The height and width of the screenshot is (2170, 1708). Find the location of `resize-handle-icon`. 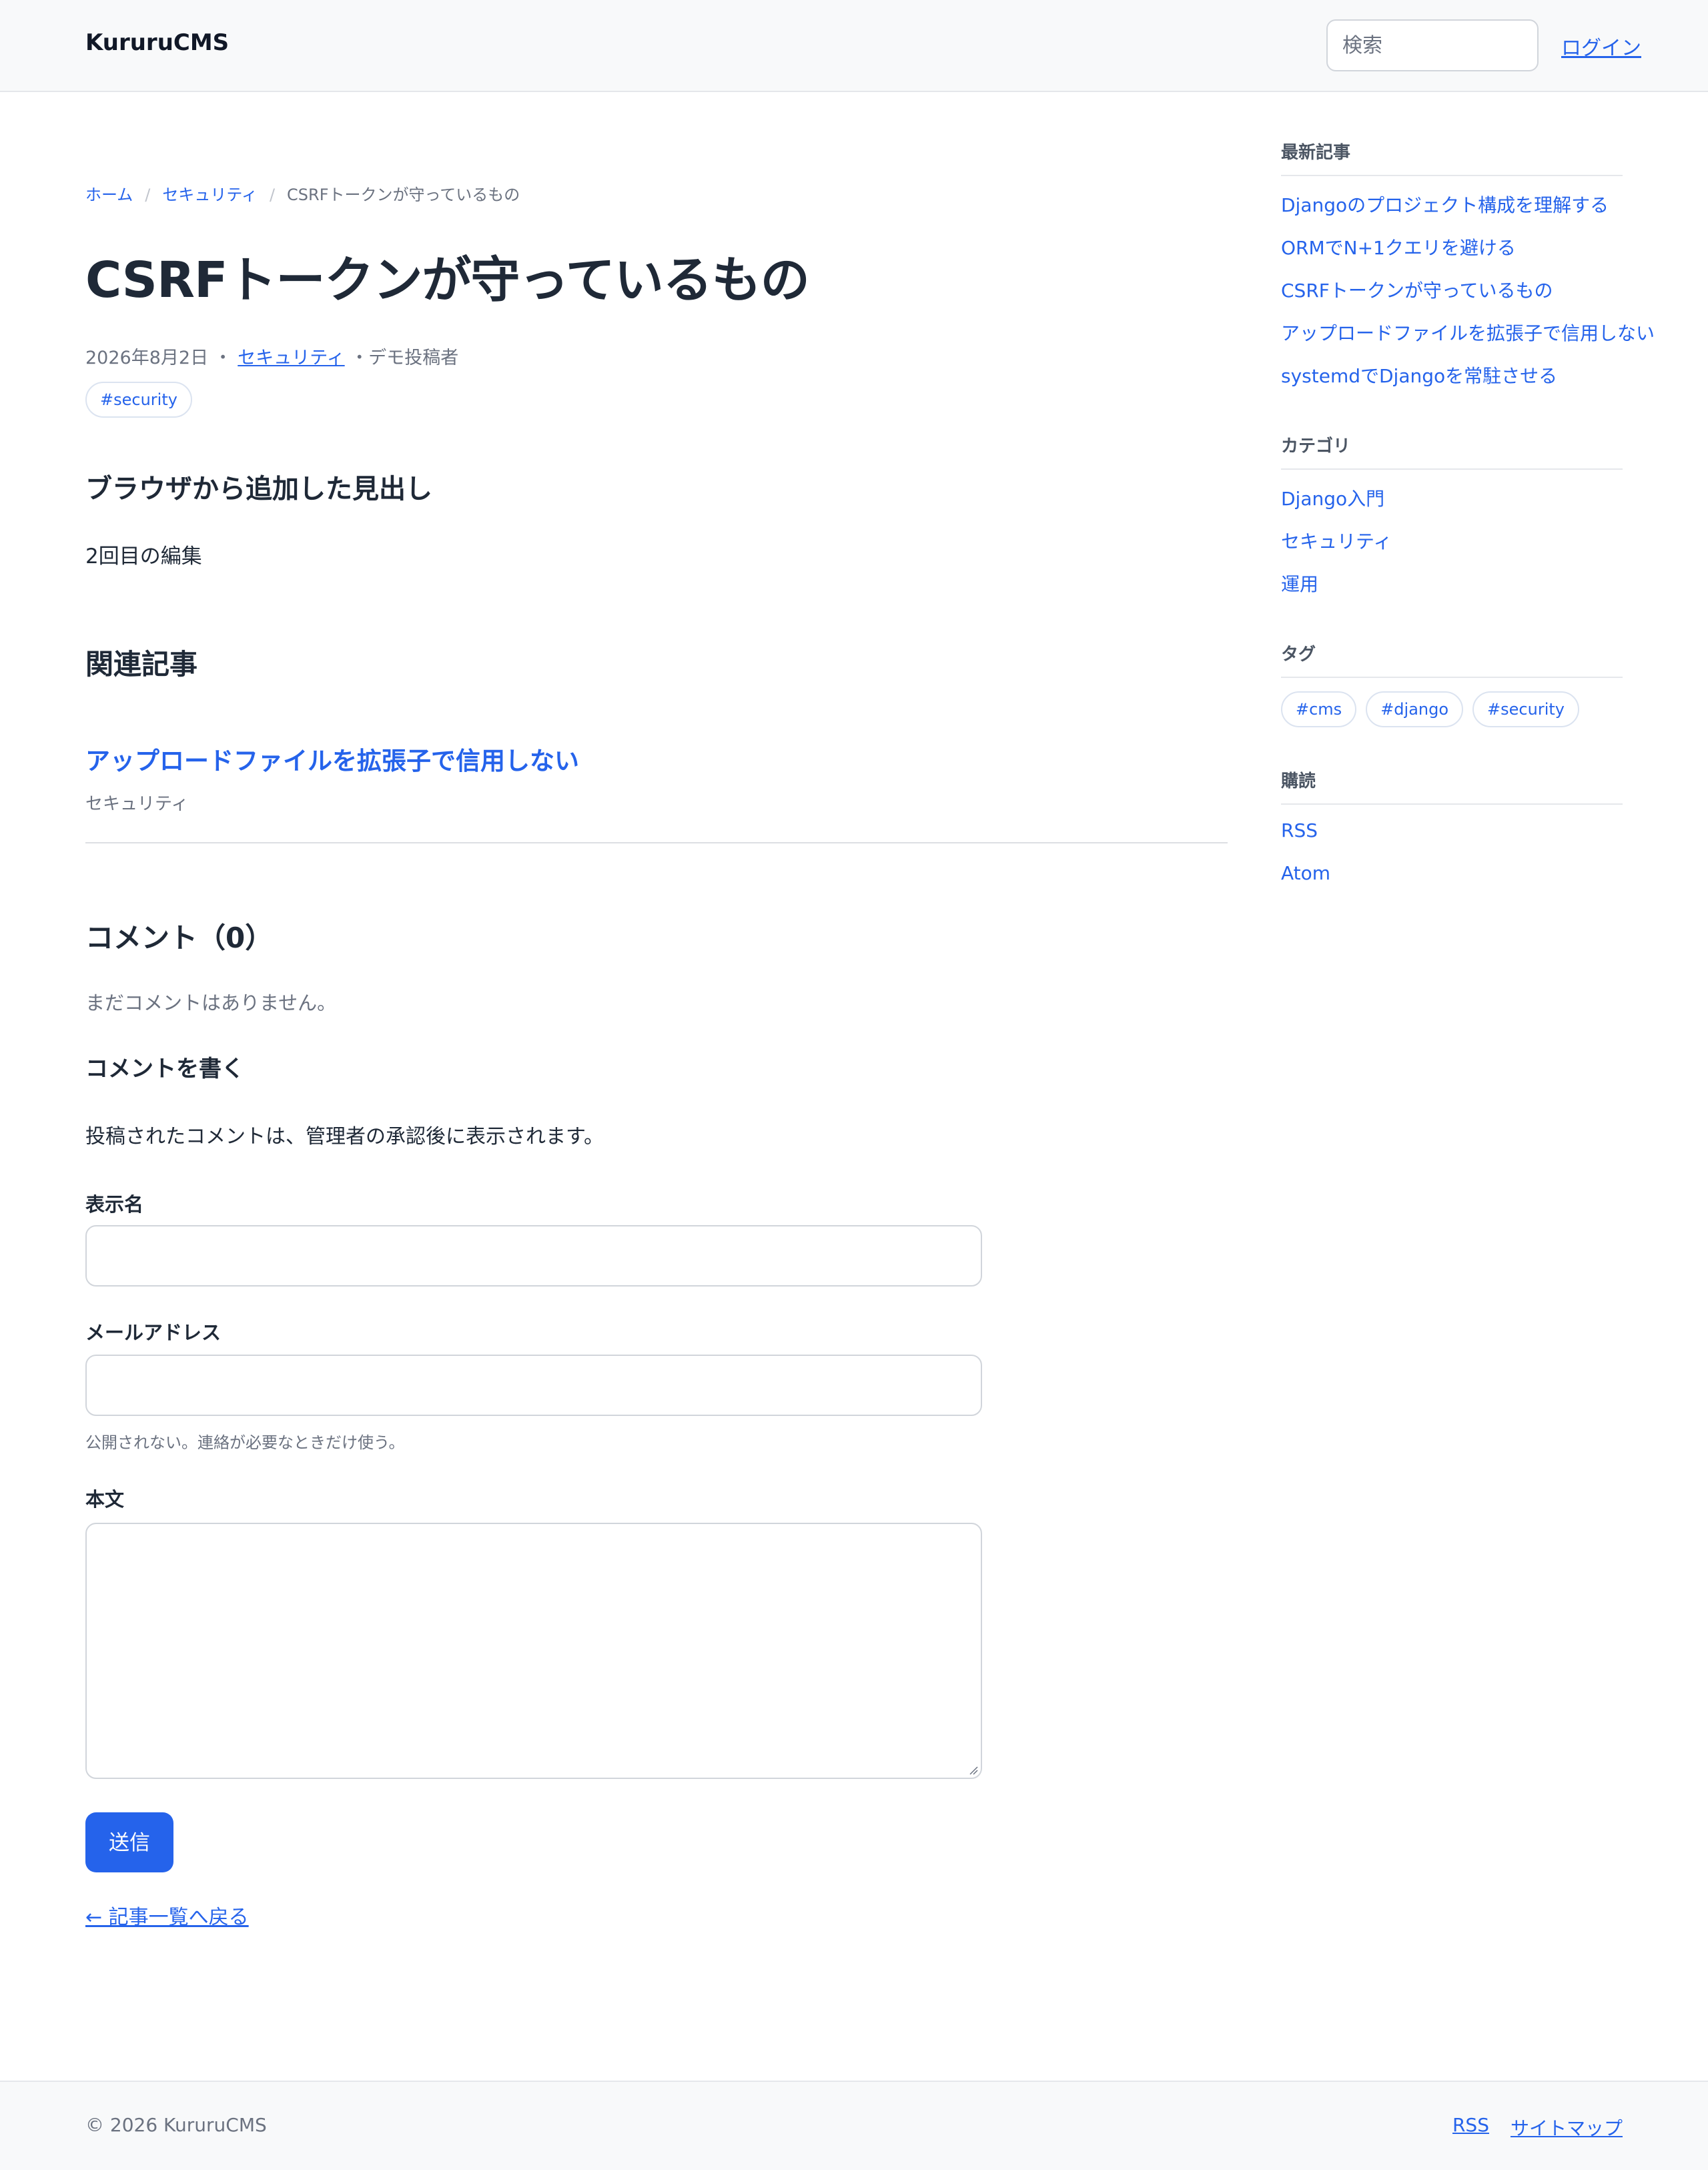

resize-handle-icon is located at coordinates (974, 1770).